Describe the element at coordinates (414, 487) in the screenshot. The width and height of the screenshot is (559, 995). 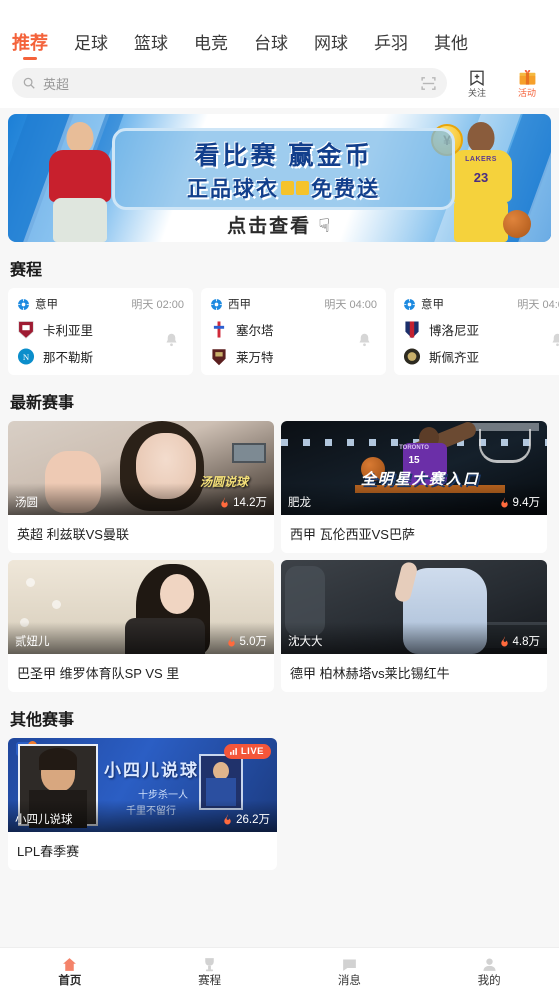
I see `video-card: TORONTO 15 全明星大赛入口 肥龙 9.4万 西甲 瓦伦西亚VS巴萨` at that location.